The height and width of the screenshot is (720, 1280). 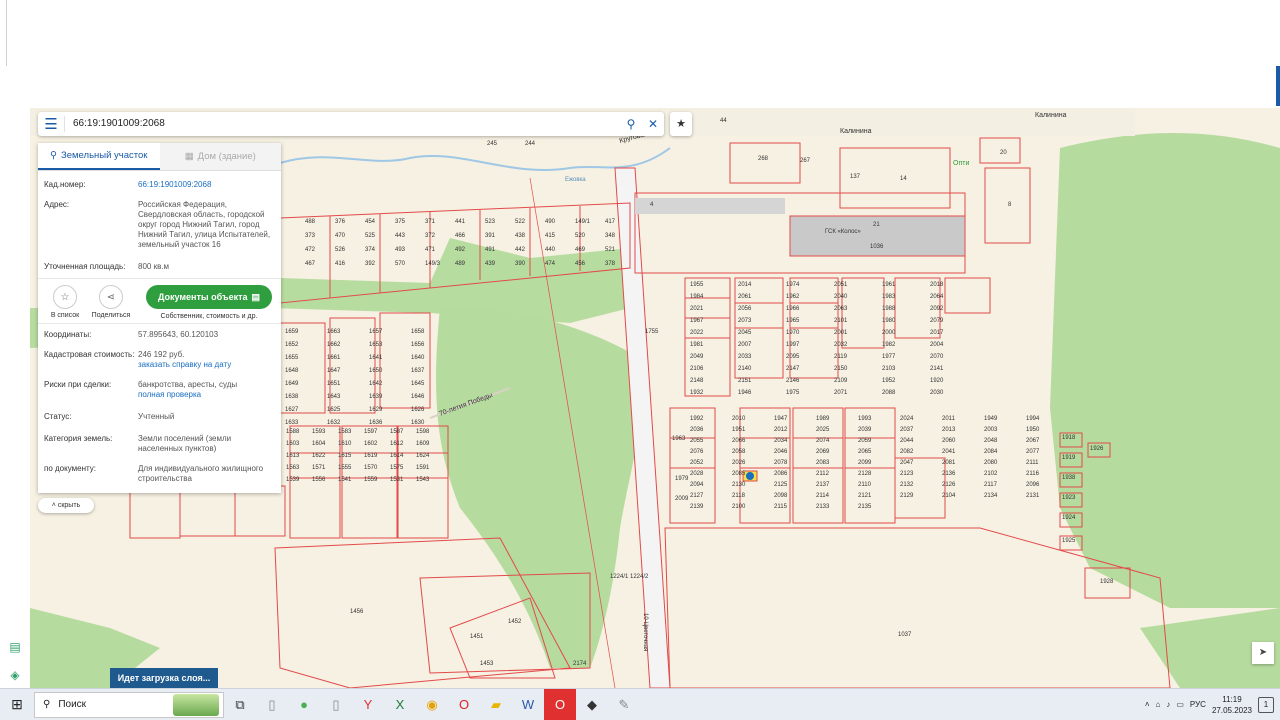 What do you see at coordinates (520, 264) in the screenshot?
I see `parcel-number: 390` at bounding box center [520, 264].